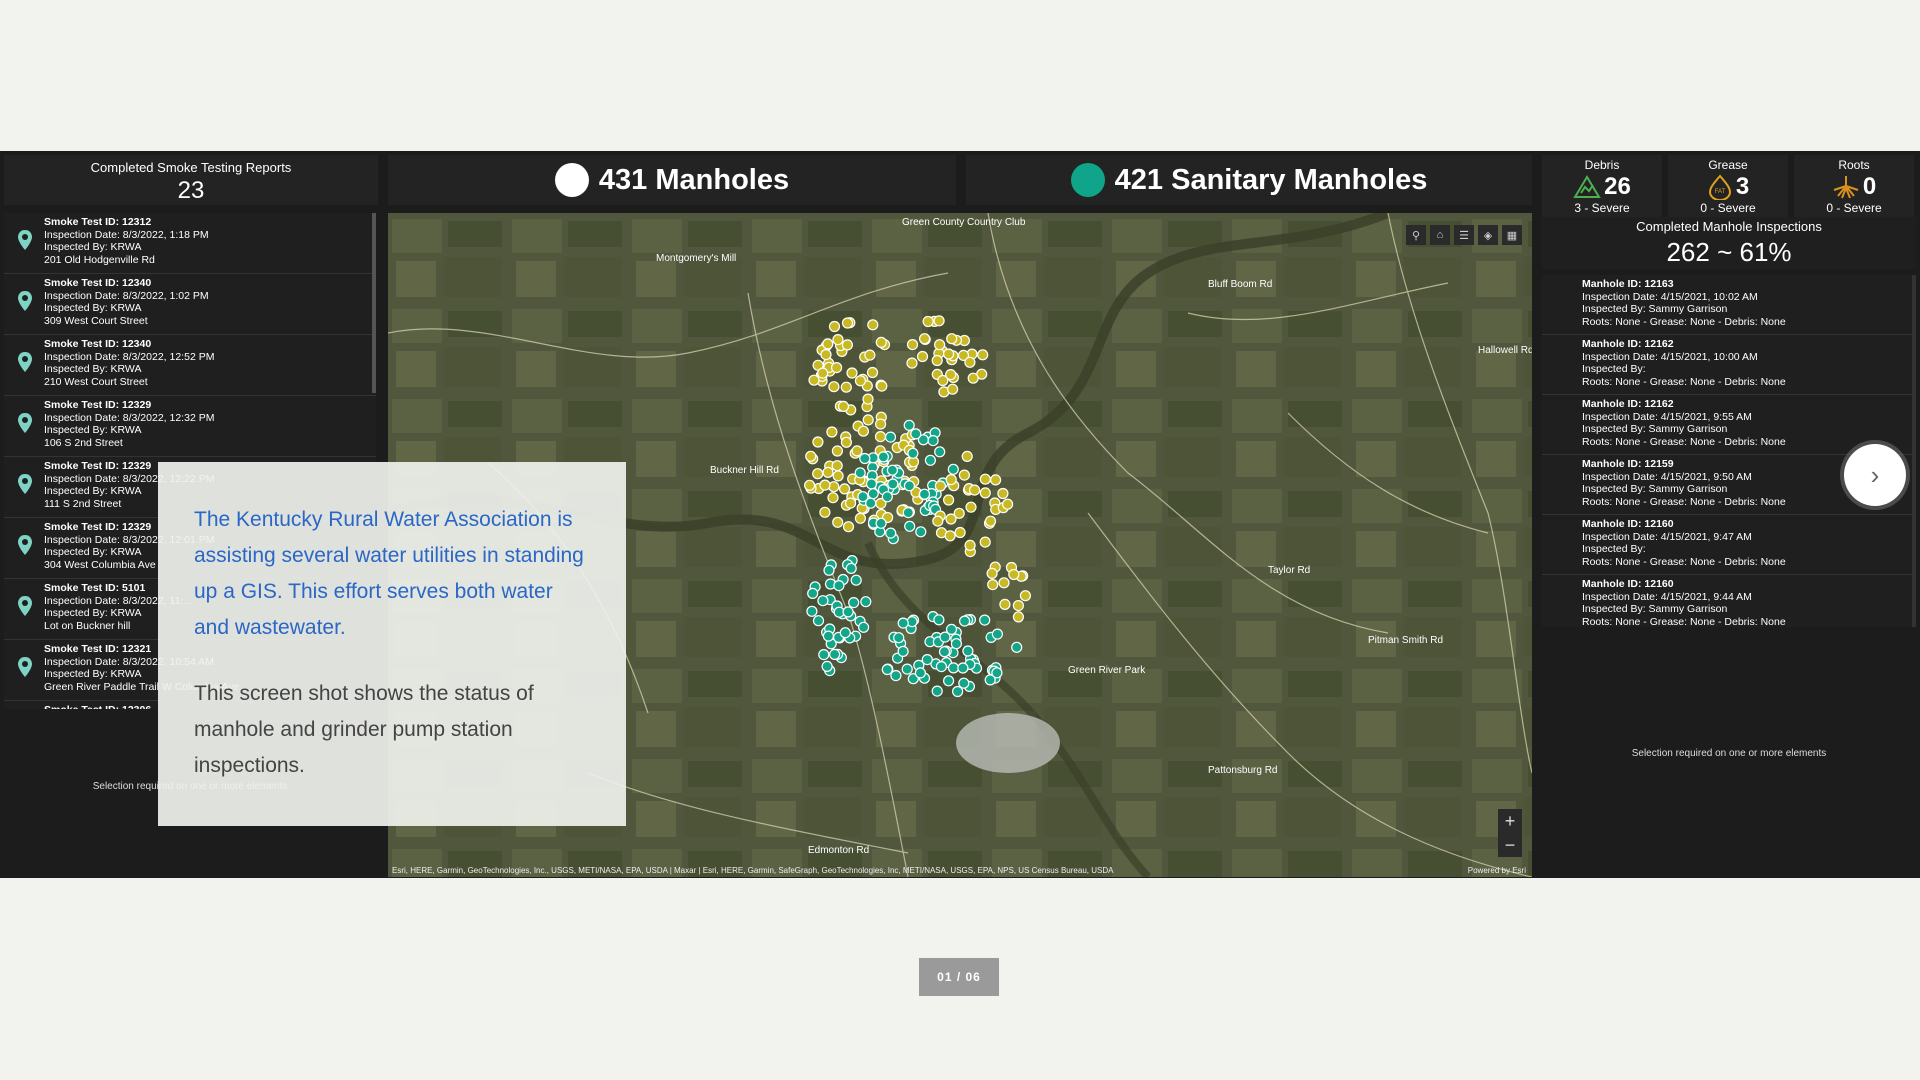  I want to click on home-icon: ⌂, so click(1440, 235).